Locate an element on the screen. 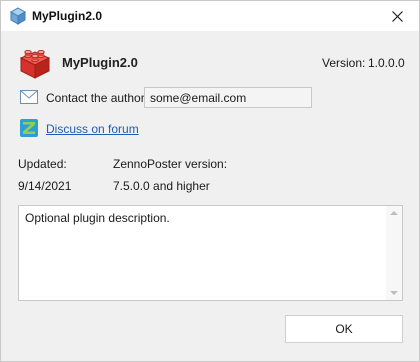 The width and height of the screenshot is (420, 362). title-bar: MyPlugin2.0 is located at coordinates (210, 16).